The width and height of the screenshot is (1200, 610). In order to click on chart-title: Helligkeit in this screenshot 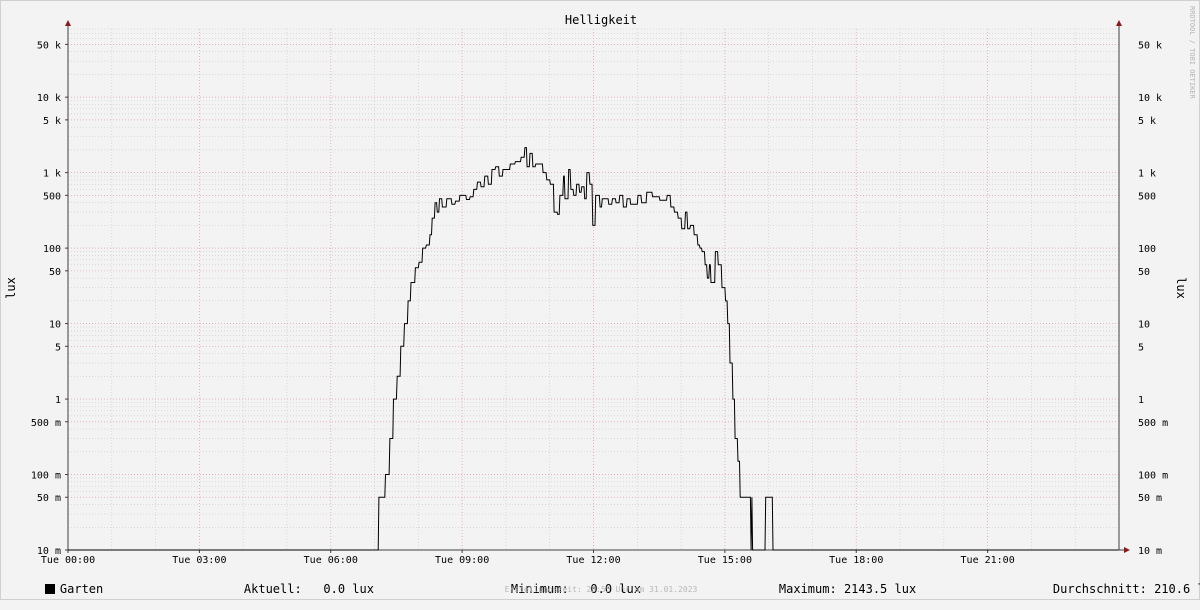, I will do `click(601, 20)`.